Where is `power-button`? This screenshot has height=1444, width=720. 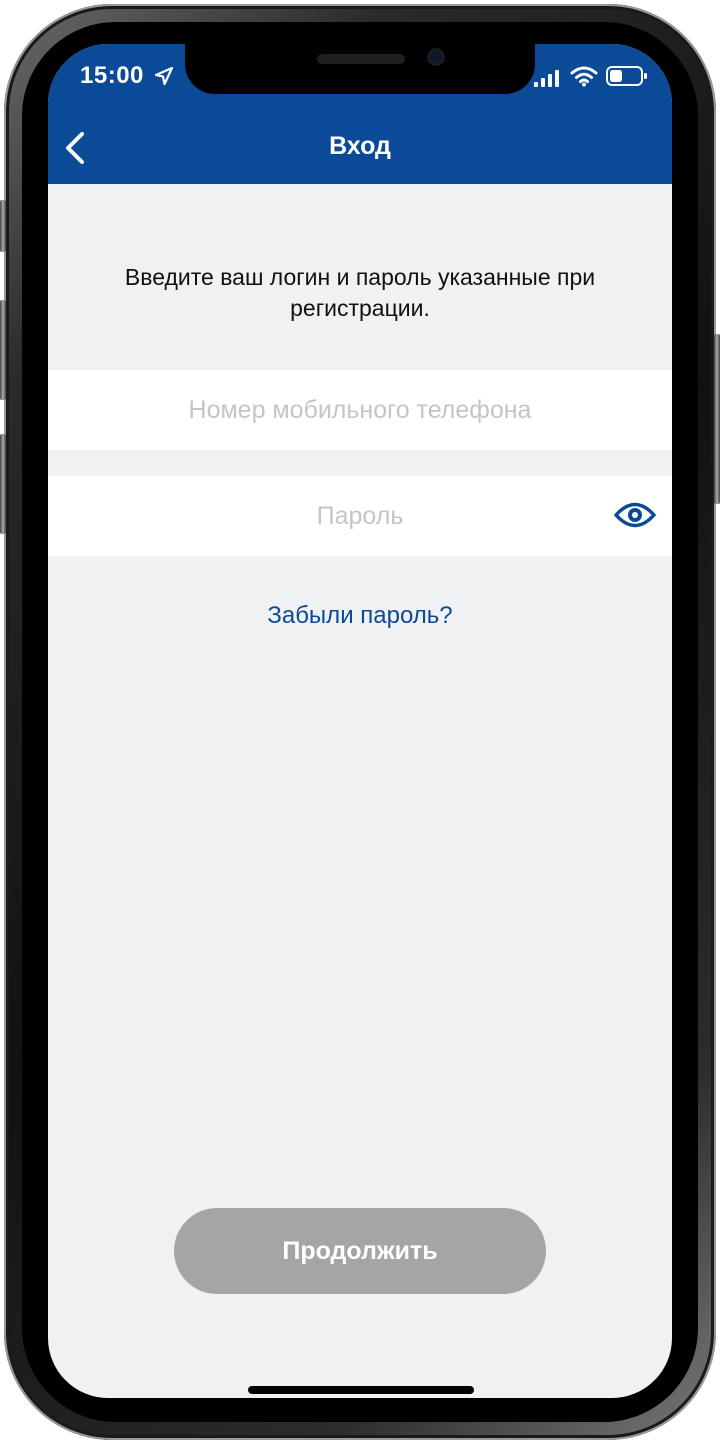 power-button is located at coordinates (717, 419).